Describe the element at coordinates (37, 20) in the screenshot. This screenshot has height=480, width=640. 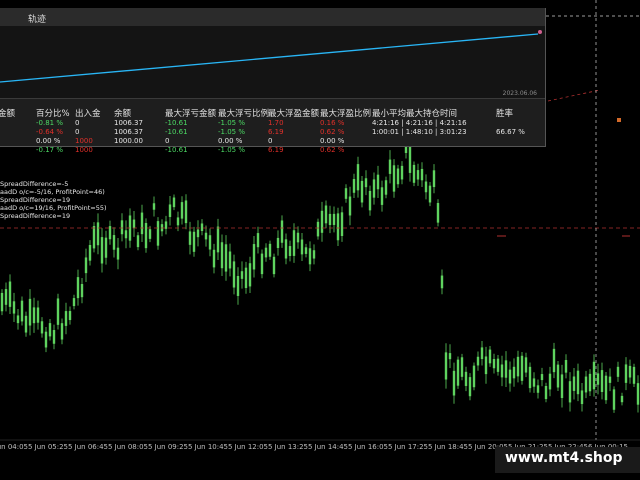
I see `panel-title: 轨迹` at that location.